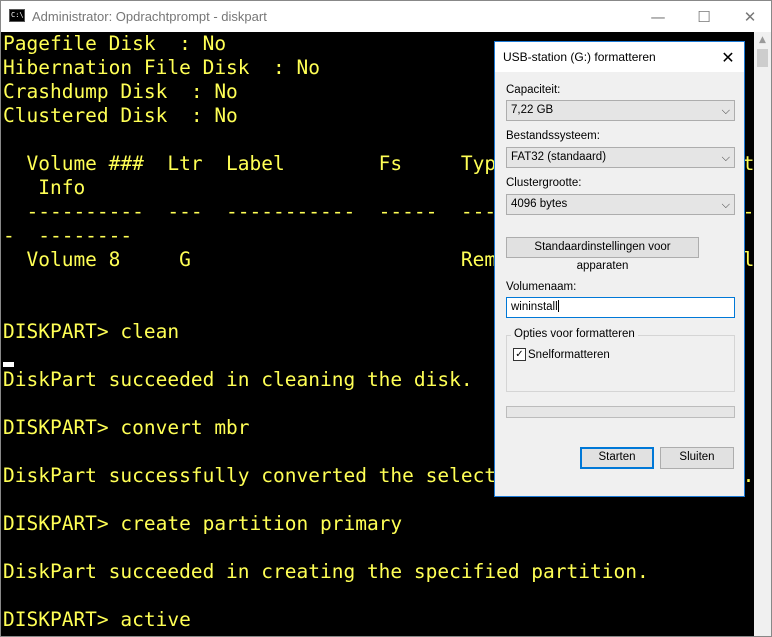 The height and width of the screenshot is (637, 772). What do you see at coordinates (749, 16) in the screenshot?
I see `close-button: ✕` at bounding box center [749, 16].